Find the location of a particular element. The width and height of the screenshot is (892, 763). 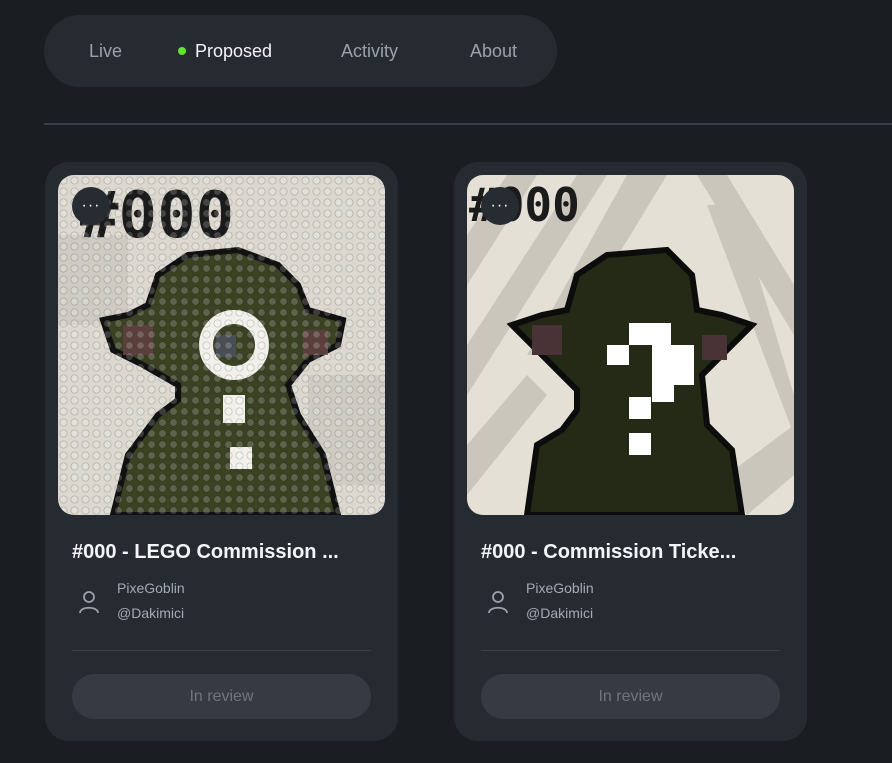

tab-proposed: Proposed is located at coordinates (225, 51).